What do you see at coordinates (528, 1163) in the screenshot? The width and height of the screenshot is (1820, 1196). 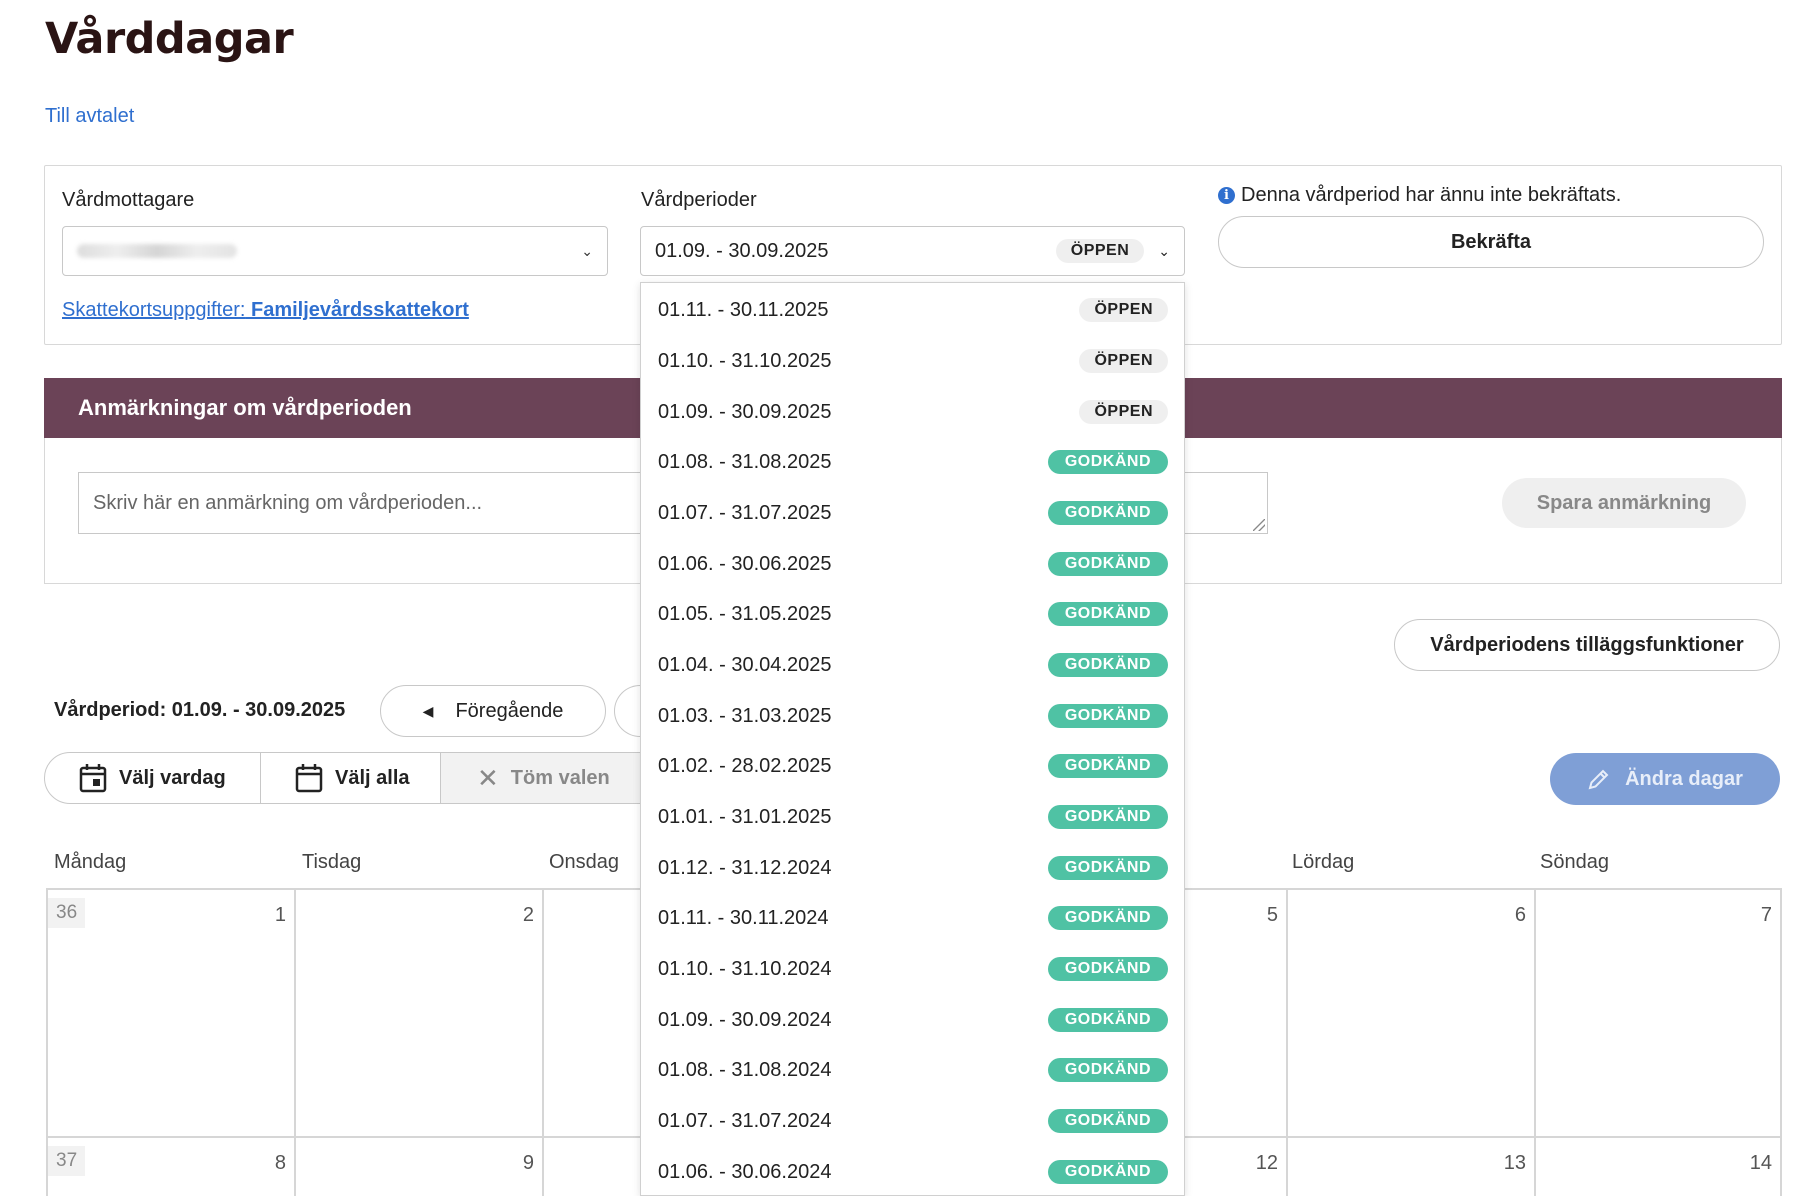 I see `day-number: 9` at bounding box center [528, 1163].